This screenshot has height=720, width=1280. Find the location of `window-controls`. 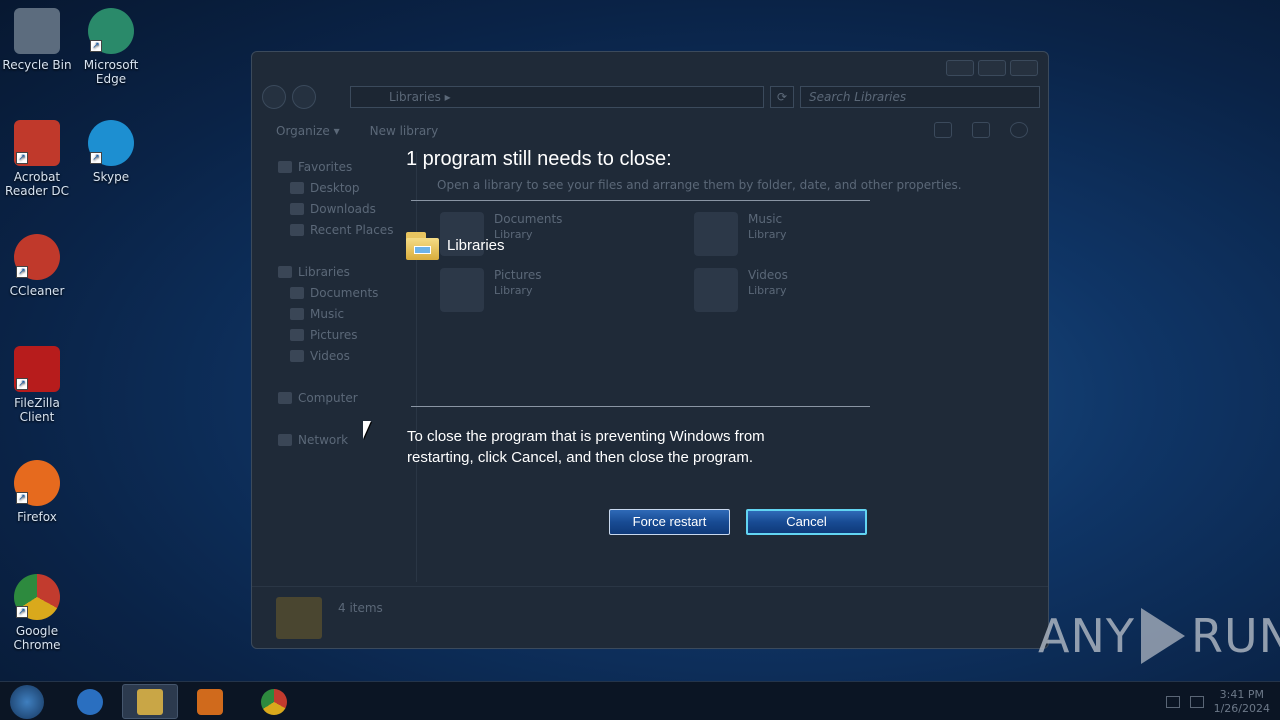

window-controls is located at coordinates (992, 68).